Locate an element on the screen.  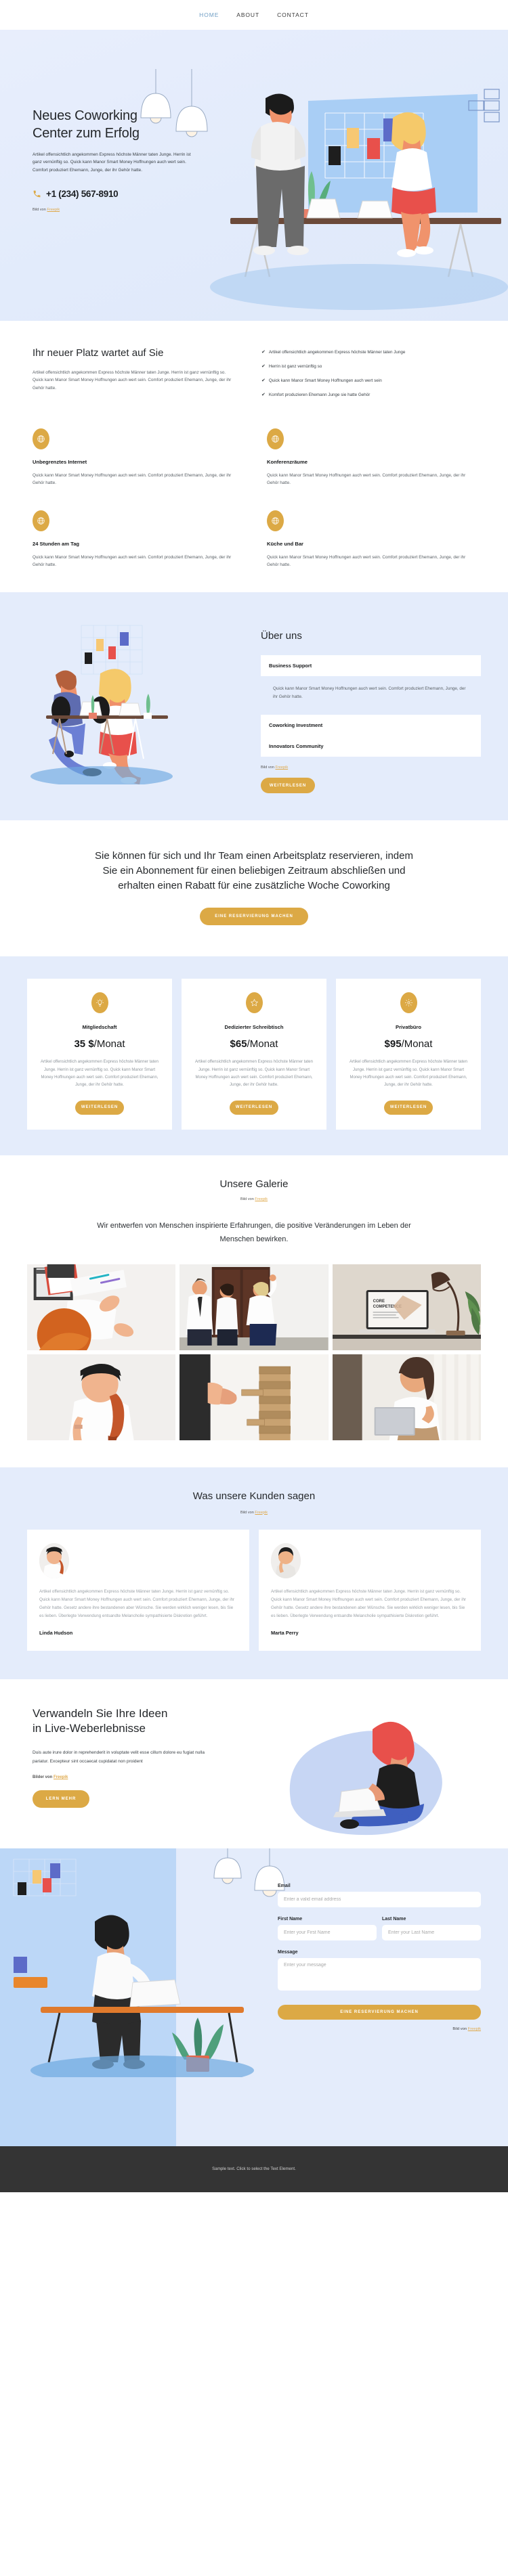
about-image-credit: Bild von Freepik is located at coordinates (371, 767).